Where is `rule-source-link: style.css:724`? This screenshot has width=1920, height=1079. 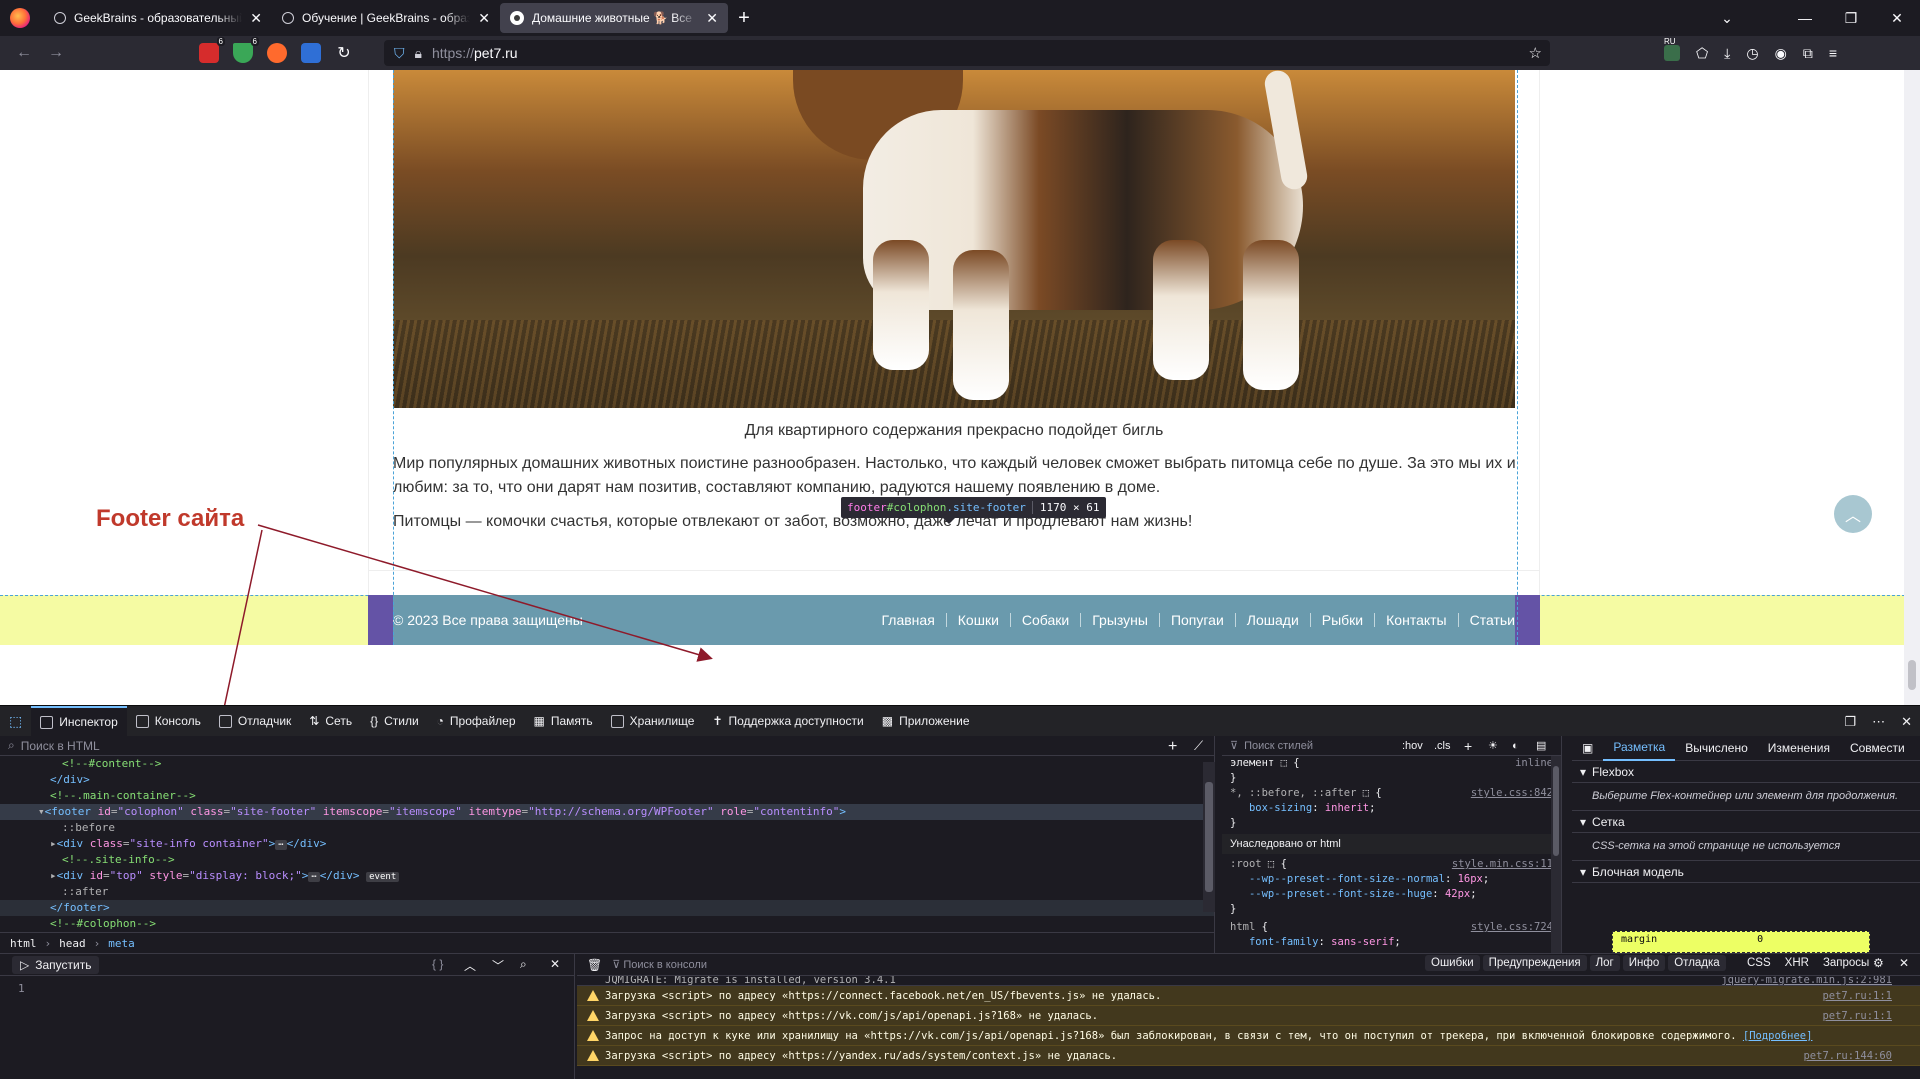 rule-source-link: style.css:724 is located at coordinates (1512, 927).